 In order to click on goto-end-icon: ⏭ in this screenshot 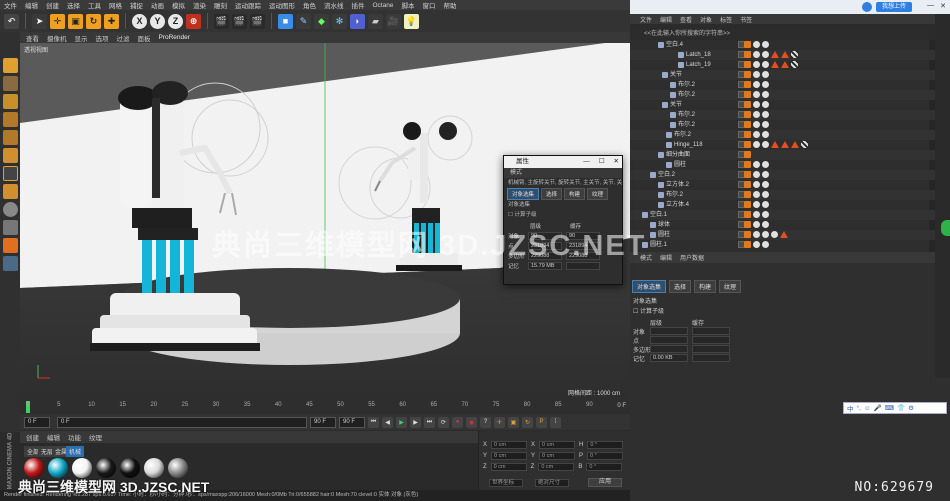, I will do `click(429, 422)`.